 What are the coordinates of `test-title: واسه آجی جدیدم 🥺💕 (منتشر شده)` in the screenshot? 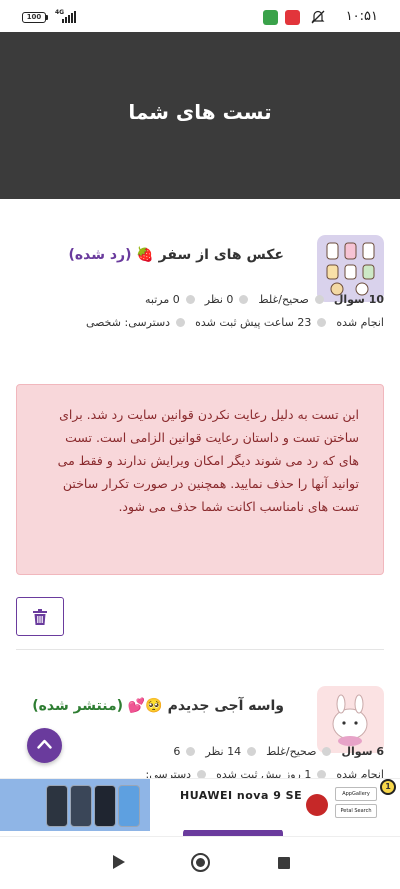 It's located at (158, 706).